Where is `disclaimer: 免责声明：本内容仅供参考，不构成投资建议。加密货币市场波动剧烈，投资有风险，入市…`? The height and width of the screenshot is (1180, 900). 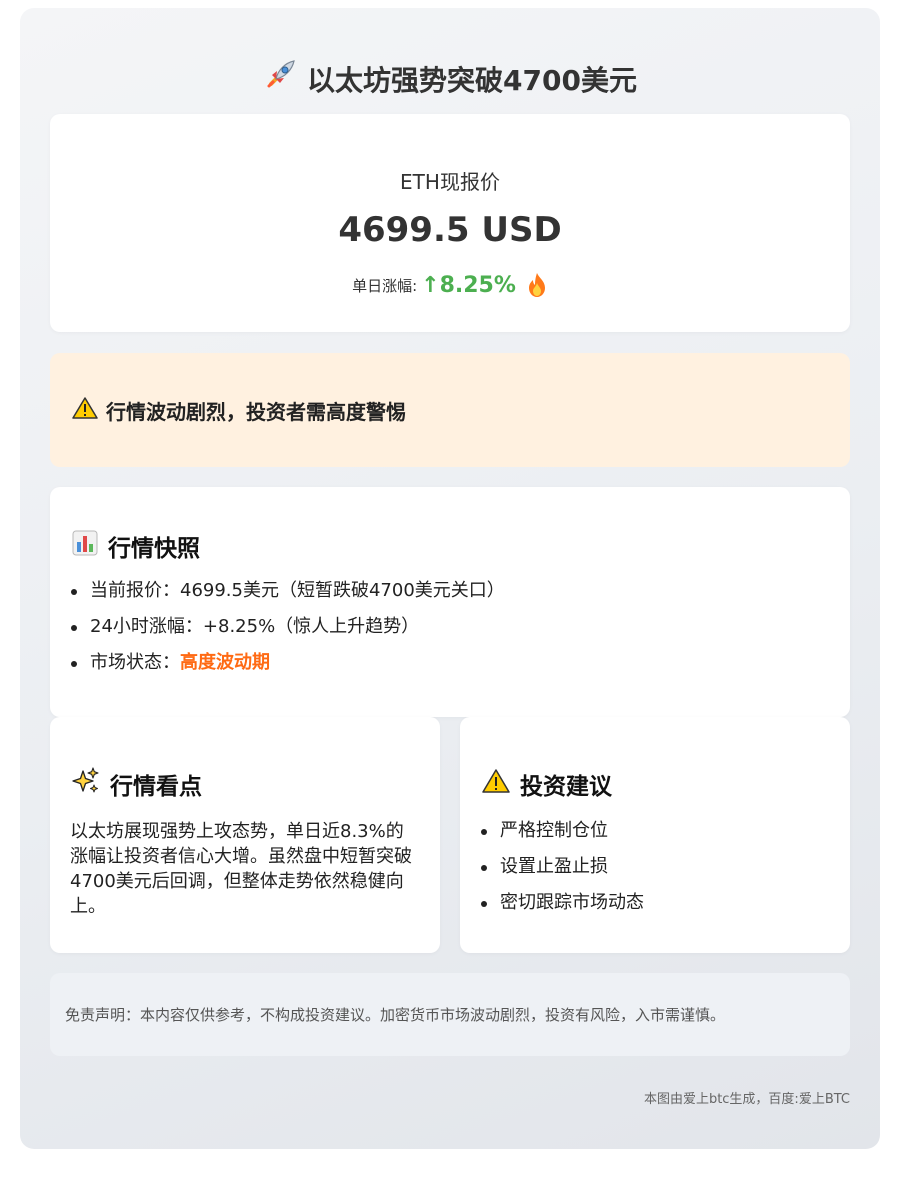 disclaimer: 免责声明：本内容仅供参考，不构成投资建议。加密货币市场波动剧烈，投资有风险，入市… is located at coordinates (450, 1014).